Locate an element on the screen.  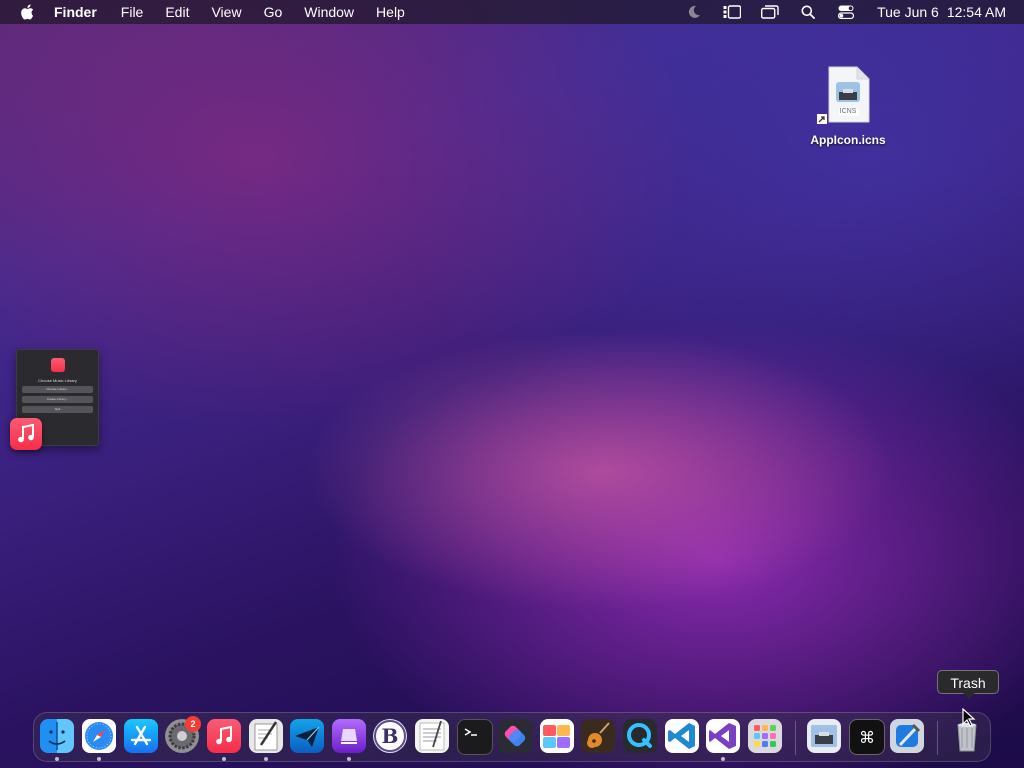
icns-file-icon: ICNS is located at coordinates (844, 95).